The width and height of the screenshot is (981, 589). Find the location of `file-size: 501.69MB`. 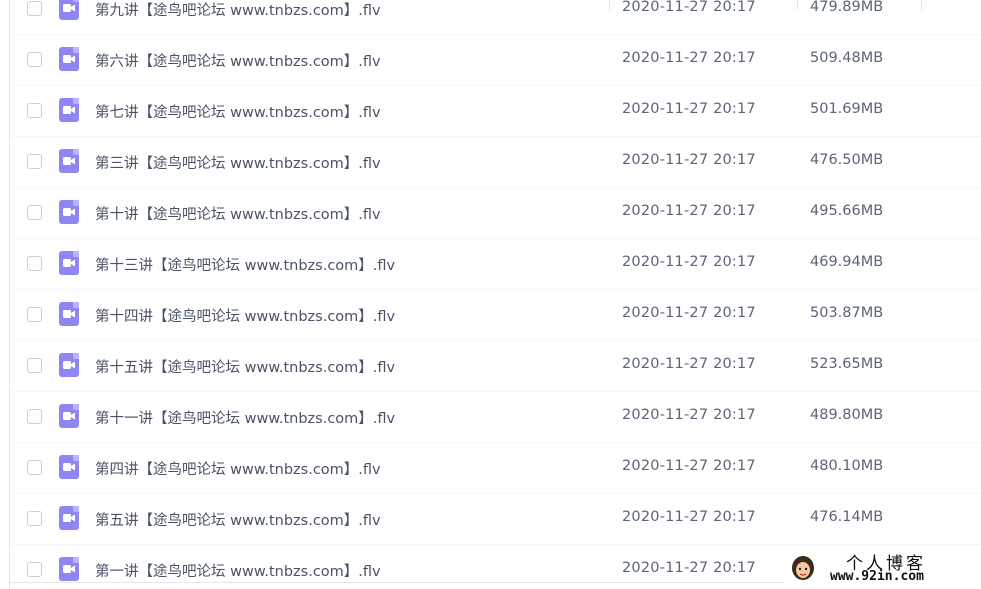

file-size: 501.69MB is located at coordinates (847, 109).